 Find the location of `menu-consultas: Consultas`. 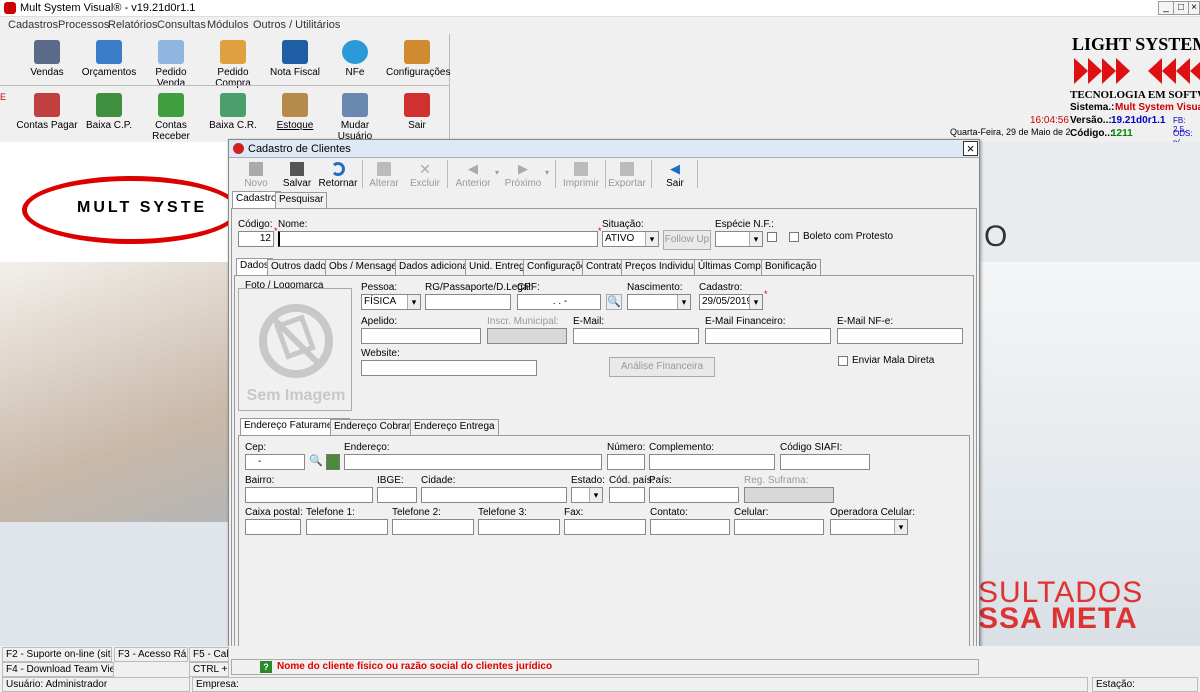

menu-consultas: Consultas is located at coordinates (181, 25).